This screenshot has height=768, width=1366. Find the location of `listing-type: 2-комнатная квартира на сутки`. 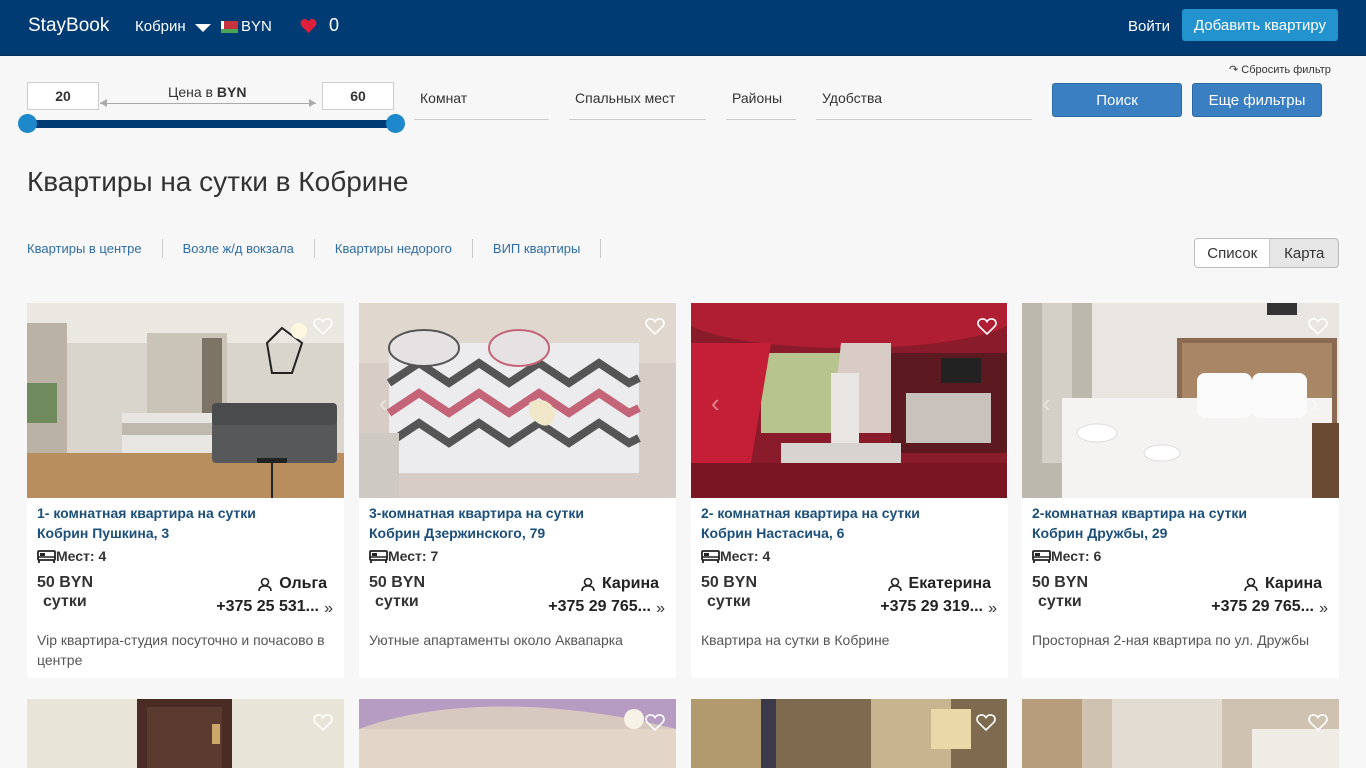

listing-type: 2-комнатная квартира на сутки is located at coordinates (1140, 513).